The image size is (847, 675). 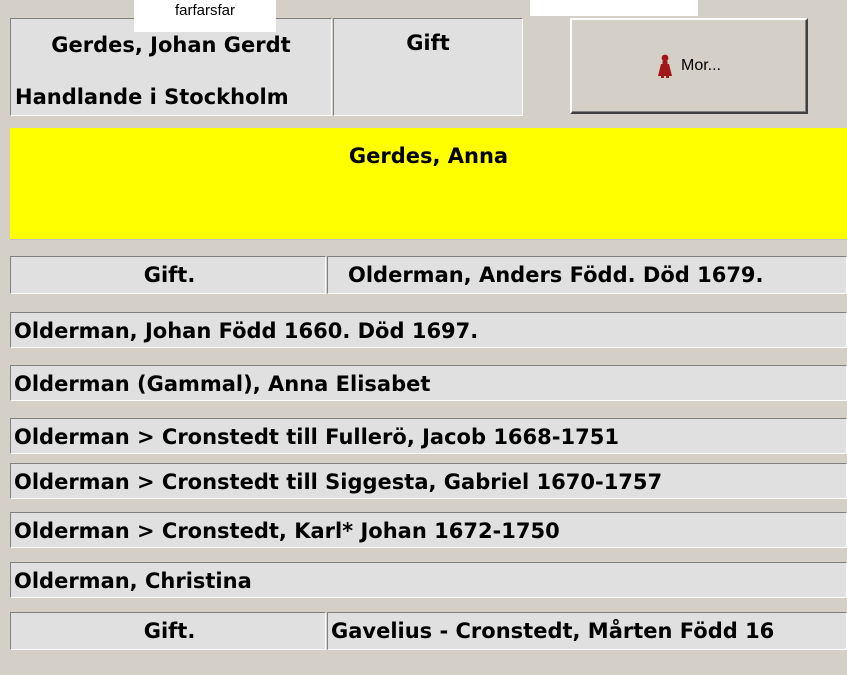 What do you see at coordinates (428, 43) in the screenshot?
I see `marriage-status-label: Gift` at bounding box center [428, 43].